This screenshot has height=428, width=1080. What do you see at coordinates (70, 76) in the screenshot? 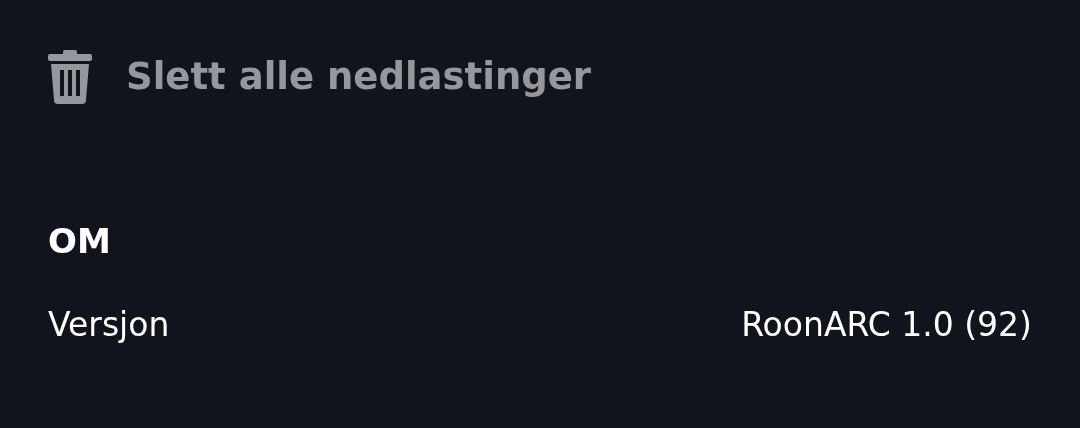
I see `trash-icon` at bounding box center [70, 76].